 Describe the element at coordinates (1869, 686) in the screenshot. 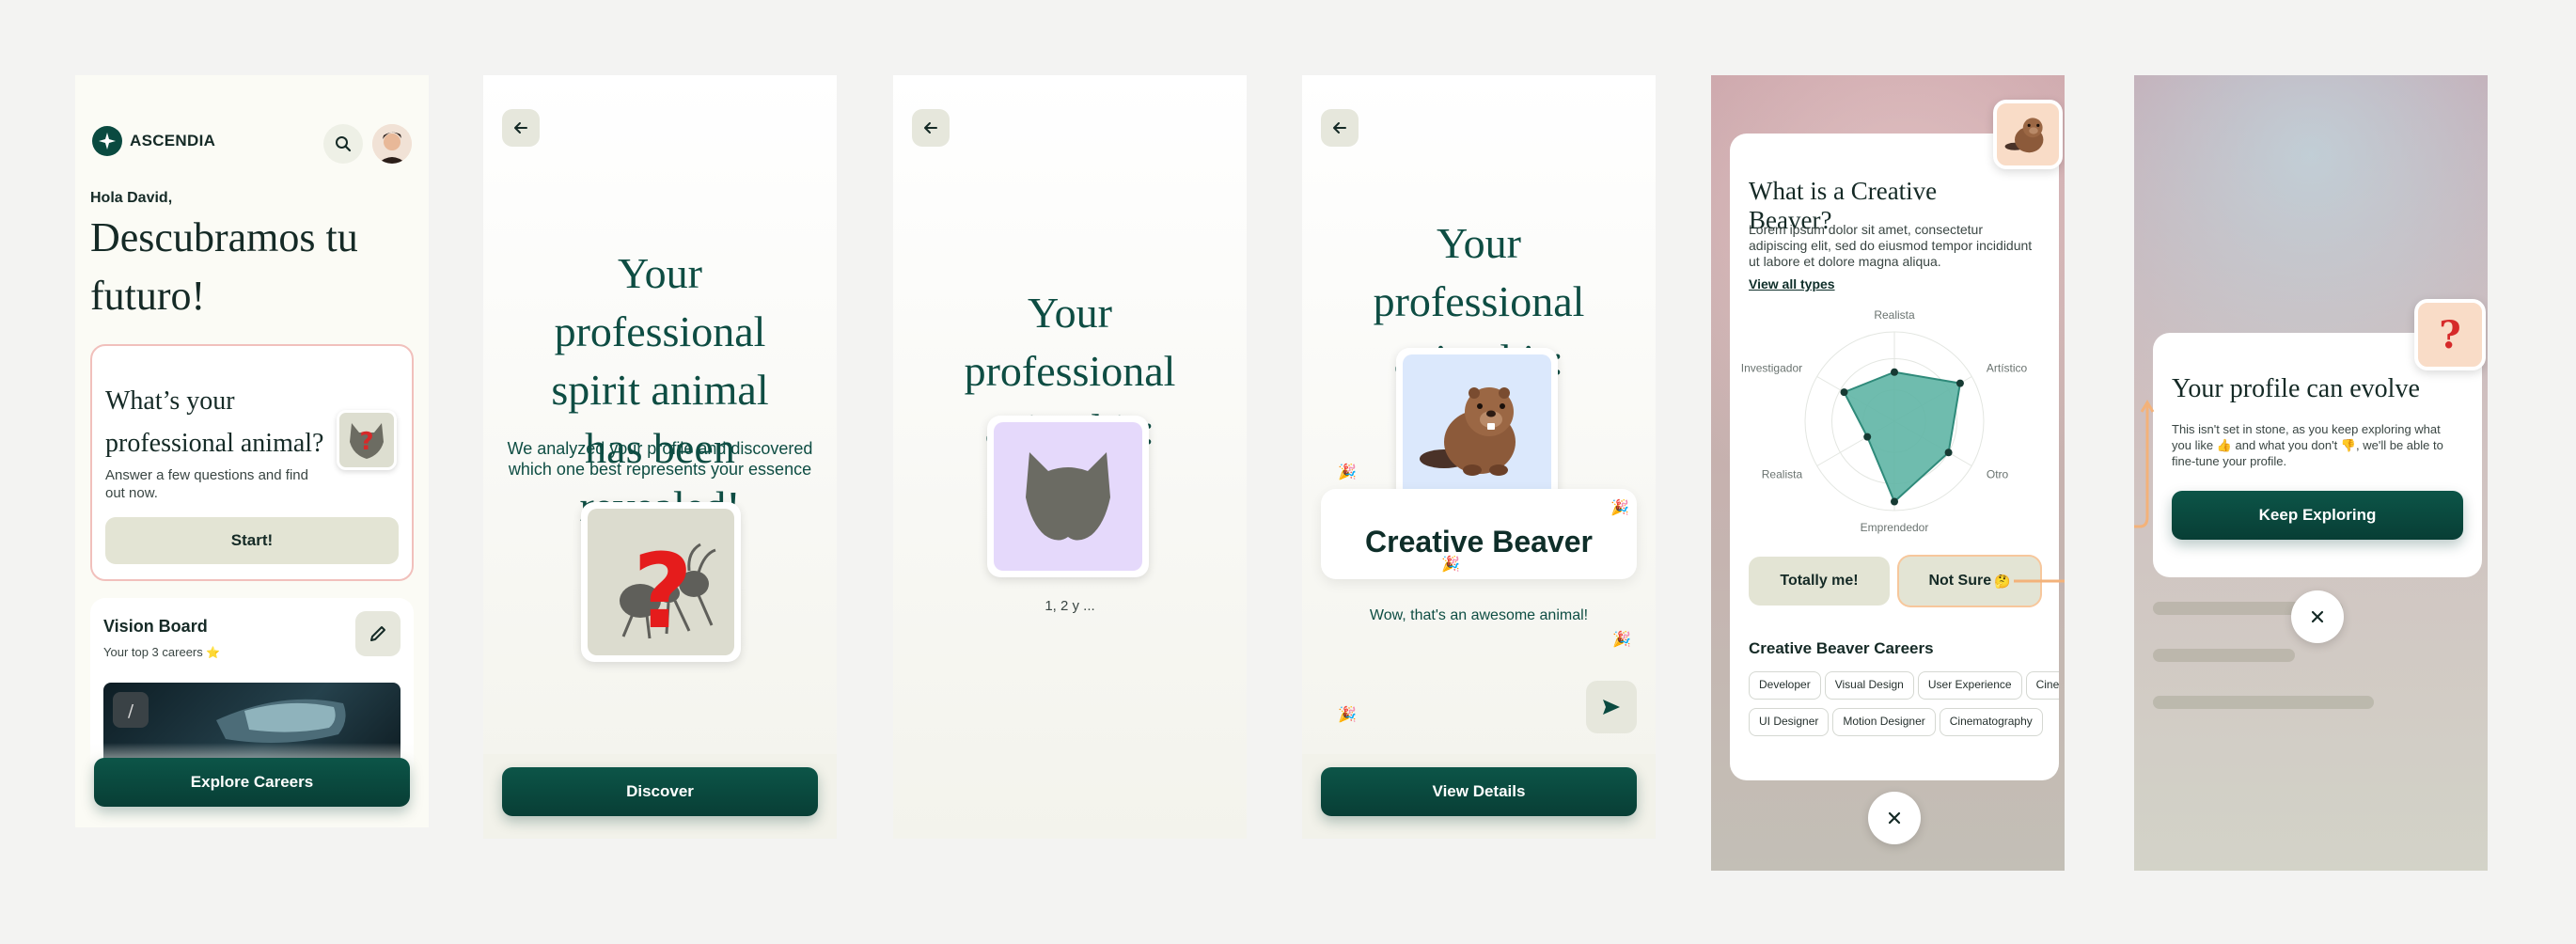

I see `career-chip: Visual Design` at that location.